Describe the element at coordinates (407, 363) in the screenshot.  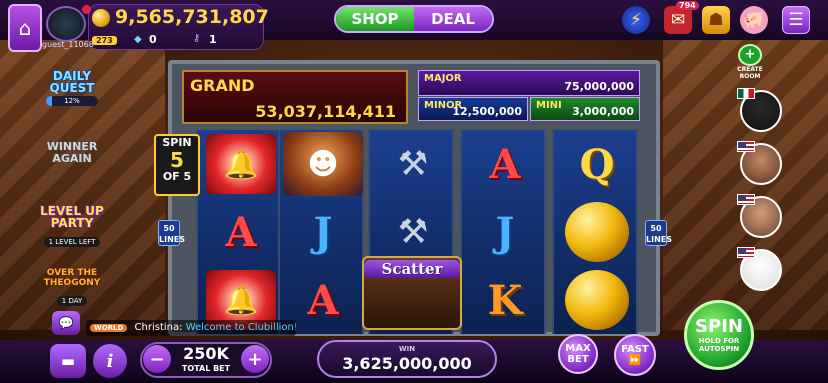
I see `win-value: 3,625,000,000` at that location.